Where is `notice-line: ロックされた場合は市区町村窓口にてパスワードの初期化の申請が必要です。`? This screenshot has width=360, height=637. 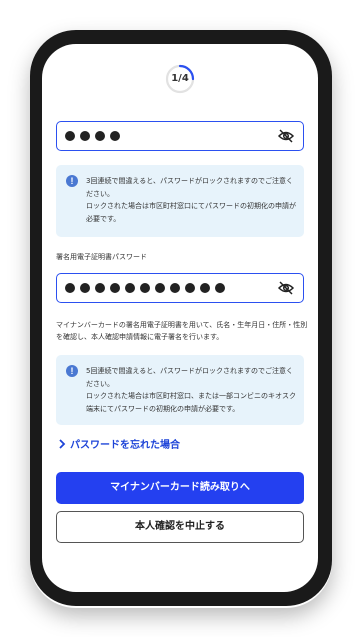
notice-line: ロックされた場合は市区町村窓口にてパスワードの初期化の申請が必要です。 is located at coordinates (191, 212).